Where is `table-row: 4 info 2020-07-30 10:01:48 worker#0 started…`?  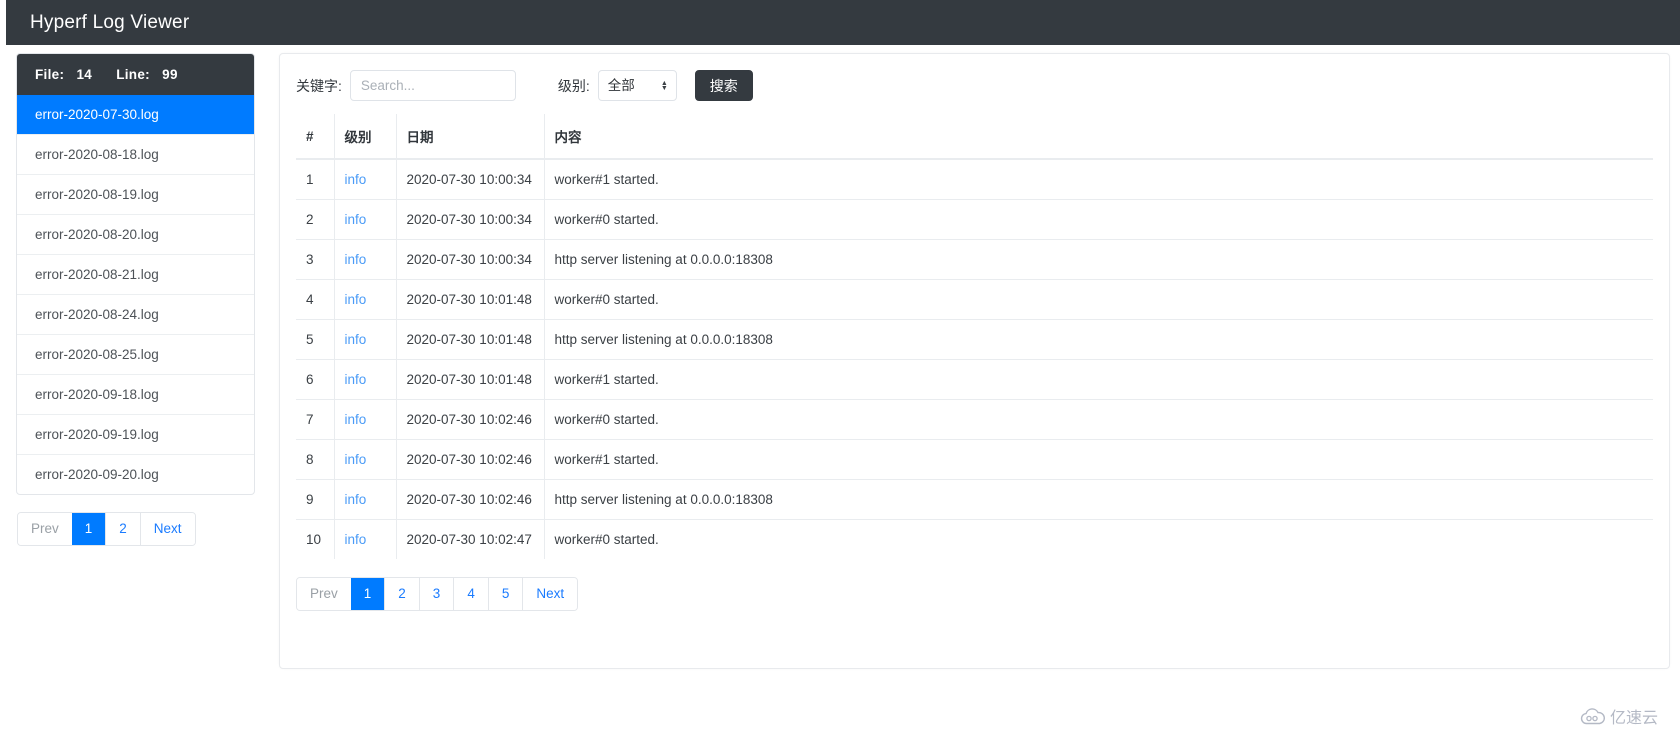 table-row: 4 info 2020-07-30 10:01:48 worker#0 started… is located at coordinates (974, 299).